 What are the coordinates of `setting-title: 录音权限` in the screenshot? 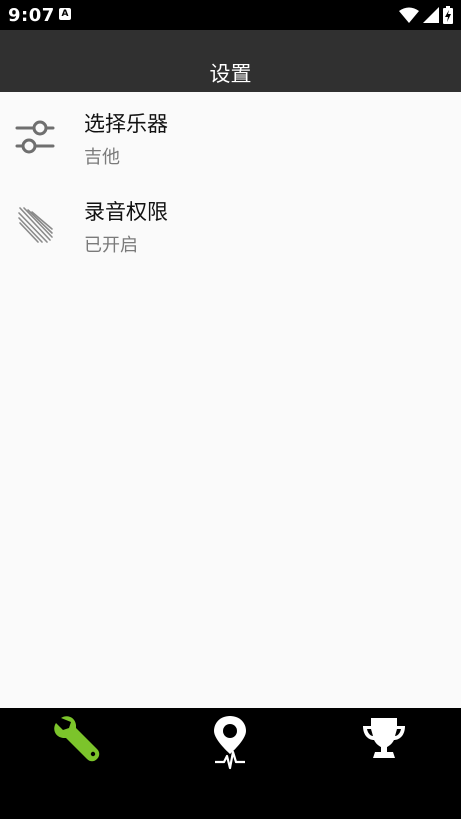 It's located at (126, 212).